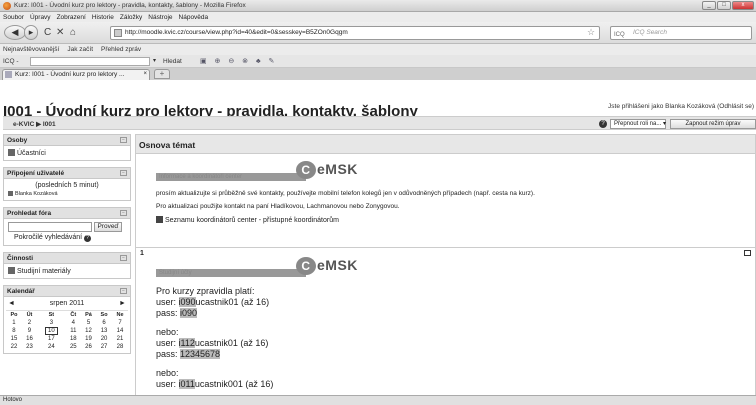  What do you see at coordinates (194, 17) in the screenshot?
I see `menu-napoveda: Nápověda` at bounding box center [194, 17].